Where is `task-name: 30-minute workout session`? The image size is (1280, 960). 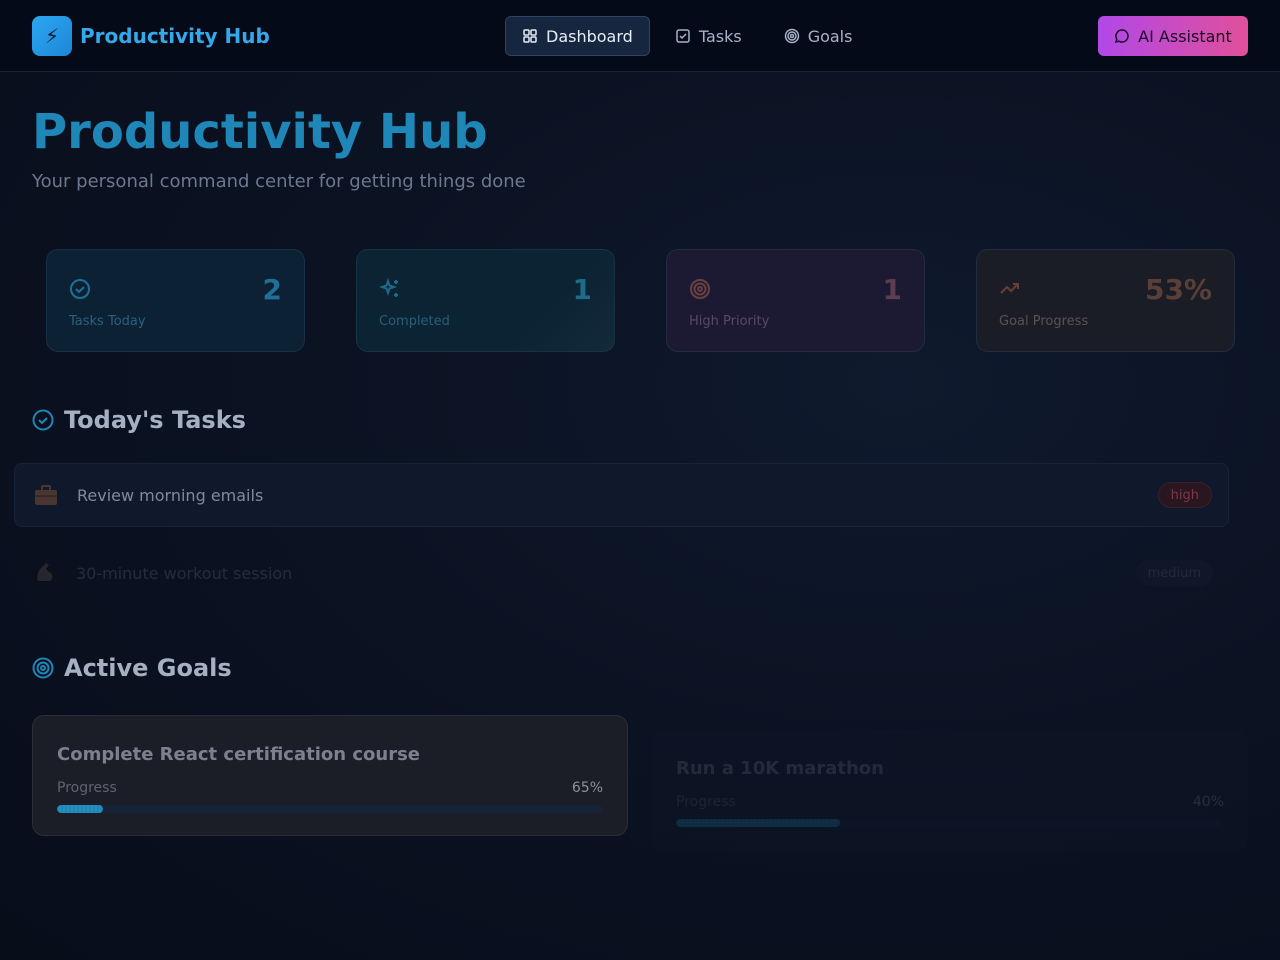
task-name: 30-minute workout session is located at coordinates (184, 573).